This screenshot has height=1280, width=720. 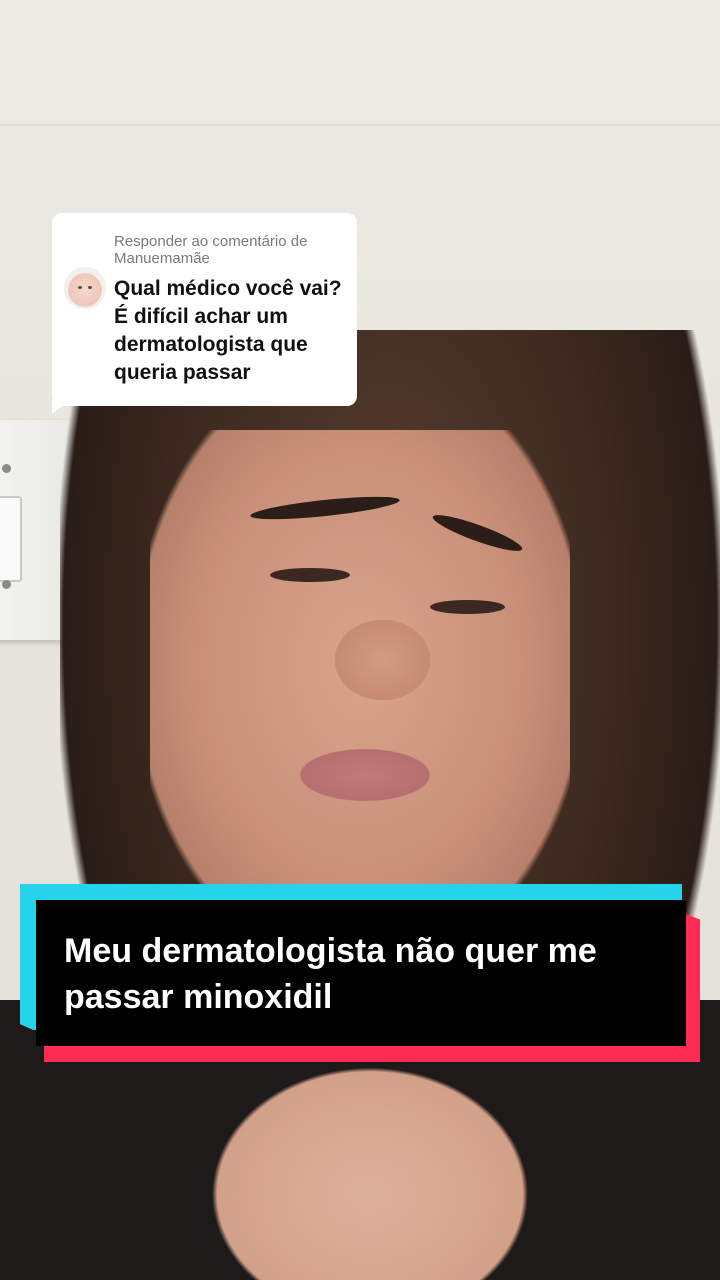 I want to click on person-nose, so click(x=382, y=660).